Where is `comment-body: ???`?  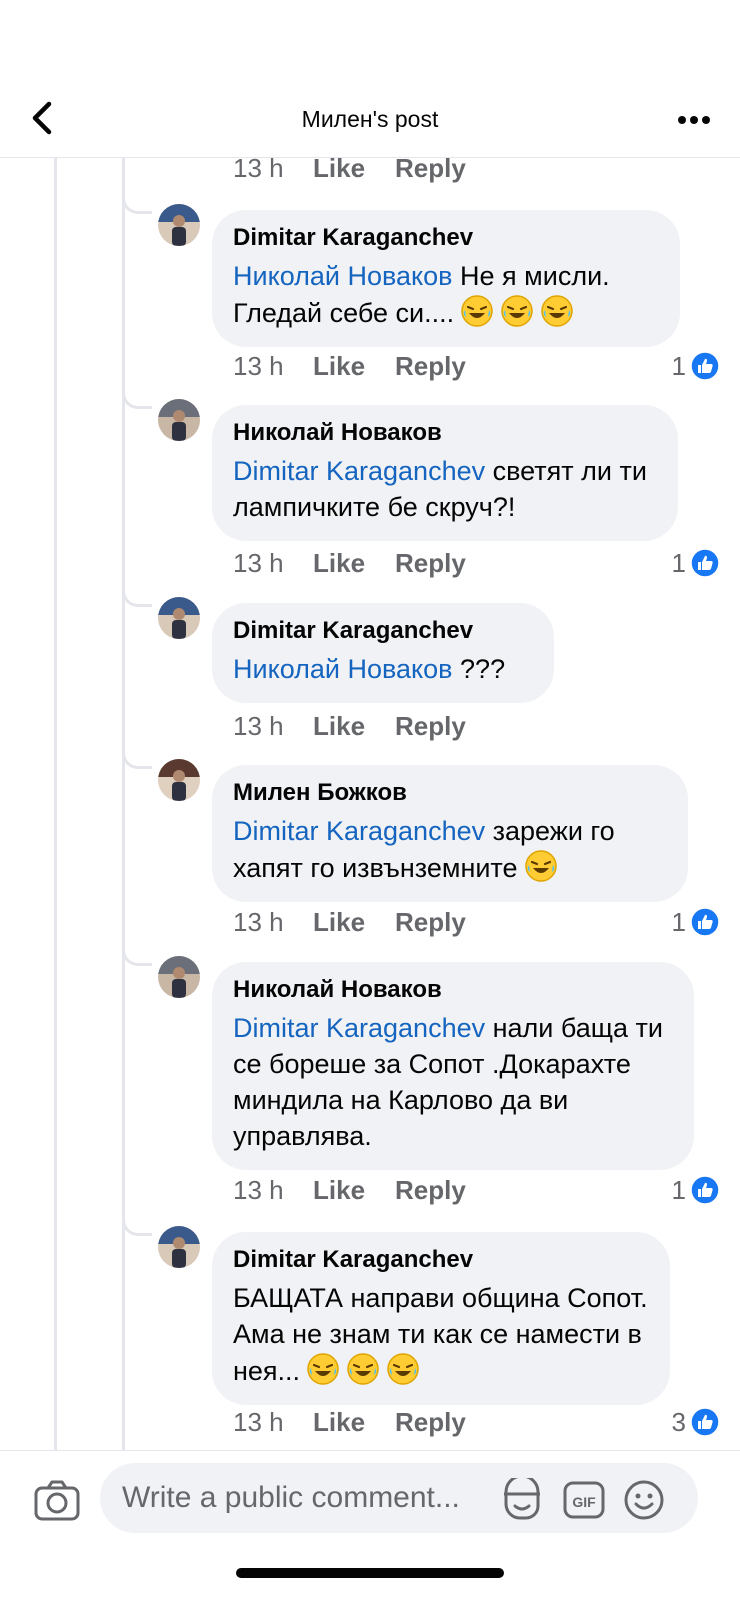 comment-body: ??? is located at coordinates (479, 669).